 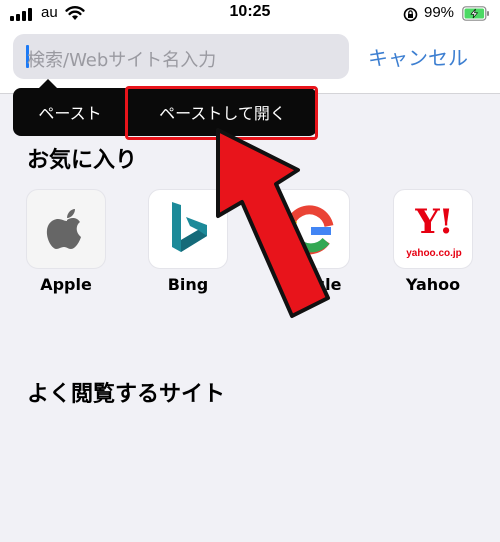 What do you see at coordinates (126, 394) in the screenshot?
I see `frequently-visited-title: よく閲覧するサイト` at bounding box center [126, 394].